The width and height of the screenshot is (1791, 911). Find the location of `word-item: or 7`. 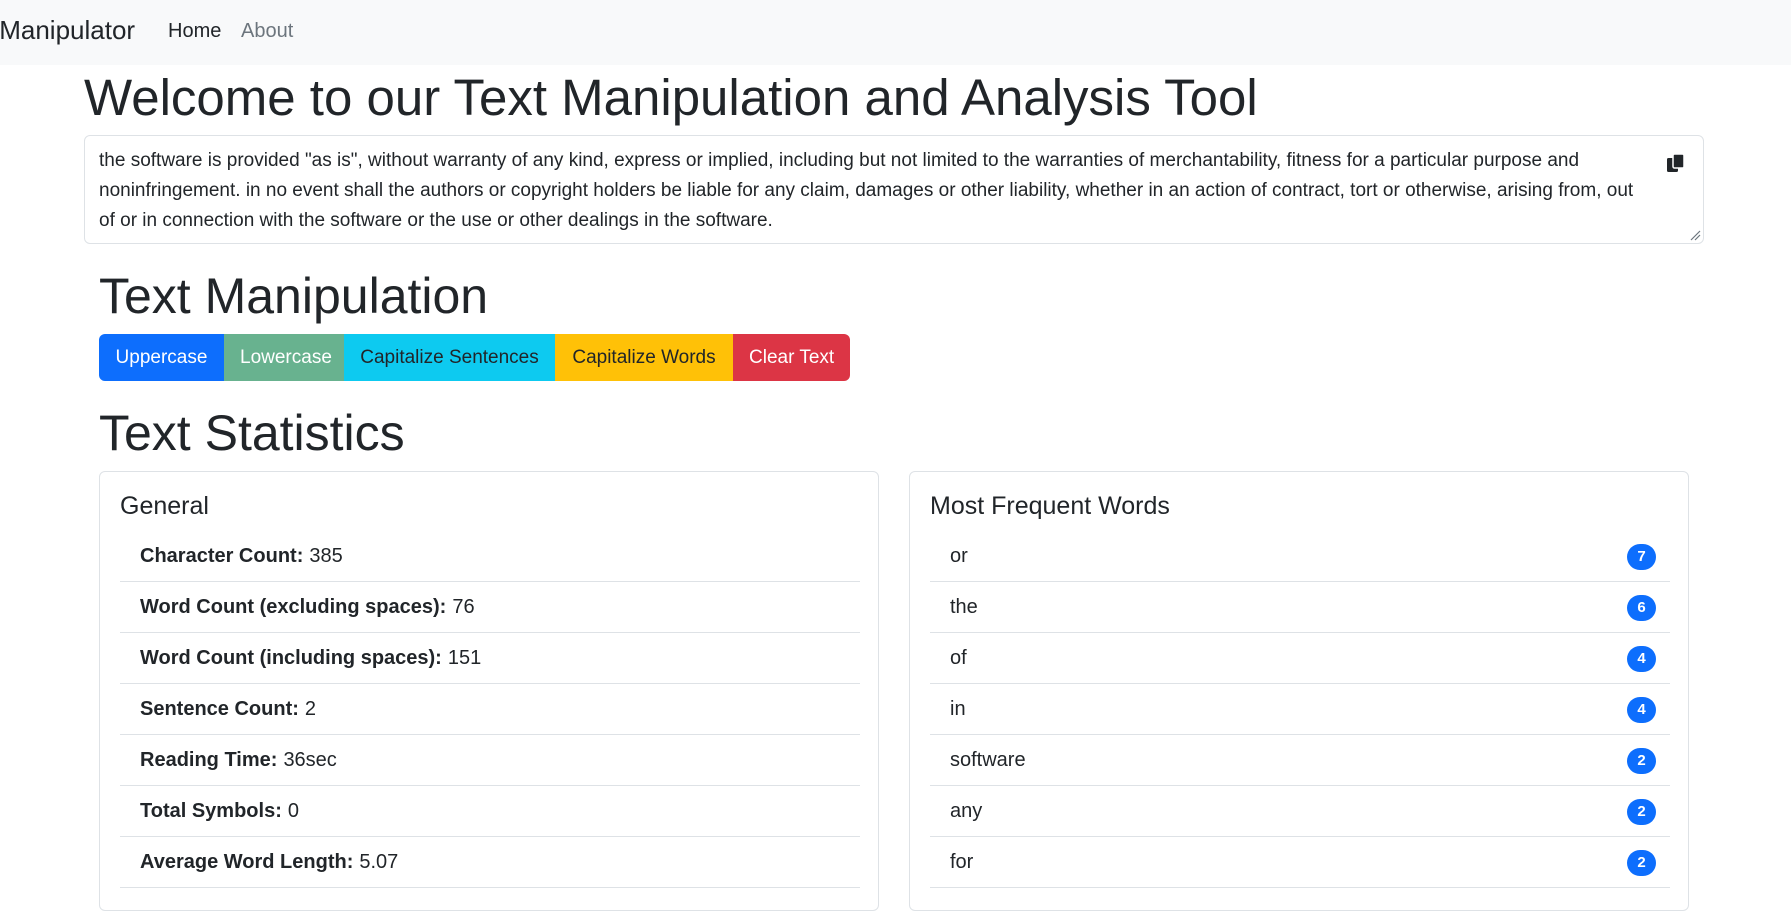

word-item: or 7 is located at coordinates (1300, 556).